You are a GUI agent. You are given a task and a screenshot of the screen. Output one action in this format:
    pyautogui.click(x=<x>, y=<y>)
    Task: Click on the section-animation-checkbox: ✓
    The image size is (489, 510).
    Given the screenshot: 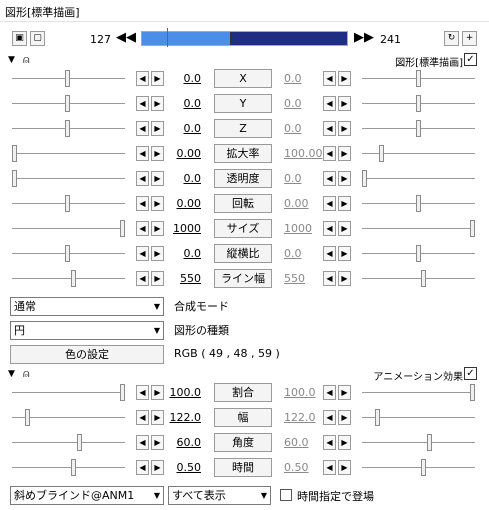 What is the action you would take?
    pyautogui.click(x=470, y=373)
    